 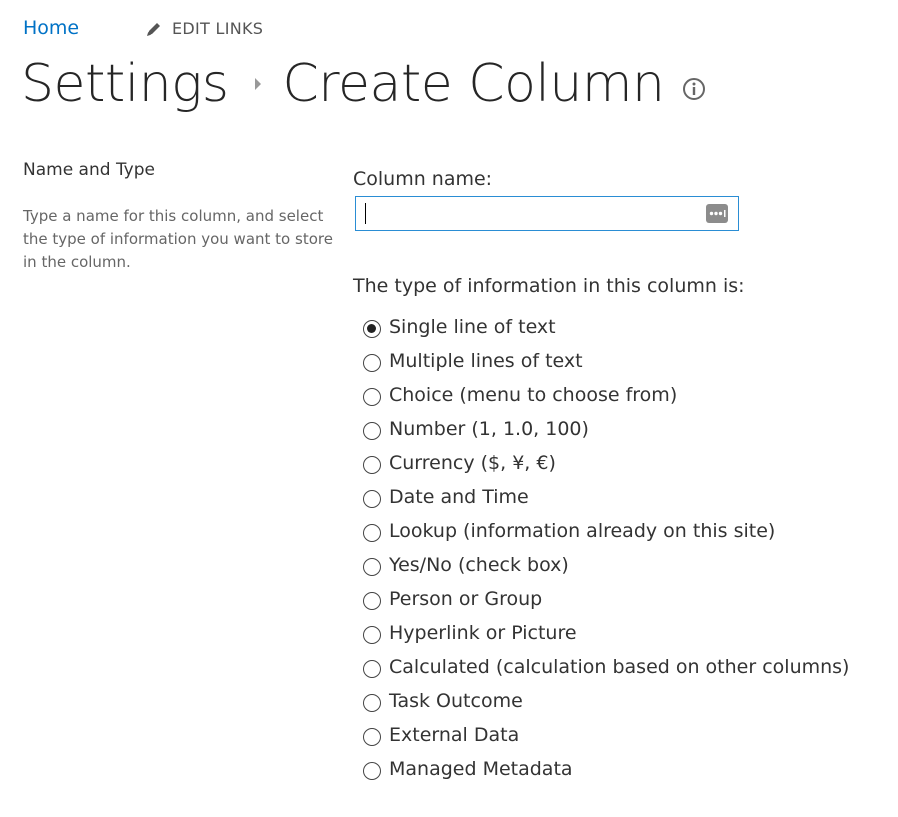 What do you see at coordinates (125, 84) in the screenshot?
I see `breadcrumb-settings: Settings` at bounding box center [125, 84].